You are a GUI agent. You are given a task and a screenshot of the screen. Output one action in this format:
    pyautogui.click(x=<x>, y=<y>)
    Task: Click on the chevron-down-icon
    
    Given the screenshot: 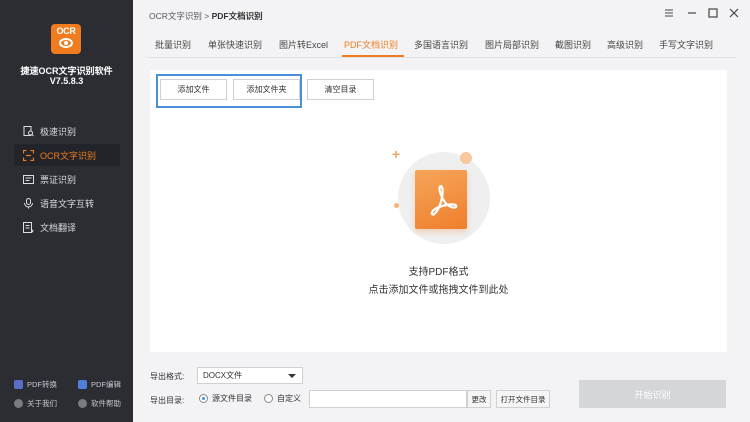 What is the action you would take?
    pyautogui.click(x=292, y=376)
    